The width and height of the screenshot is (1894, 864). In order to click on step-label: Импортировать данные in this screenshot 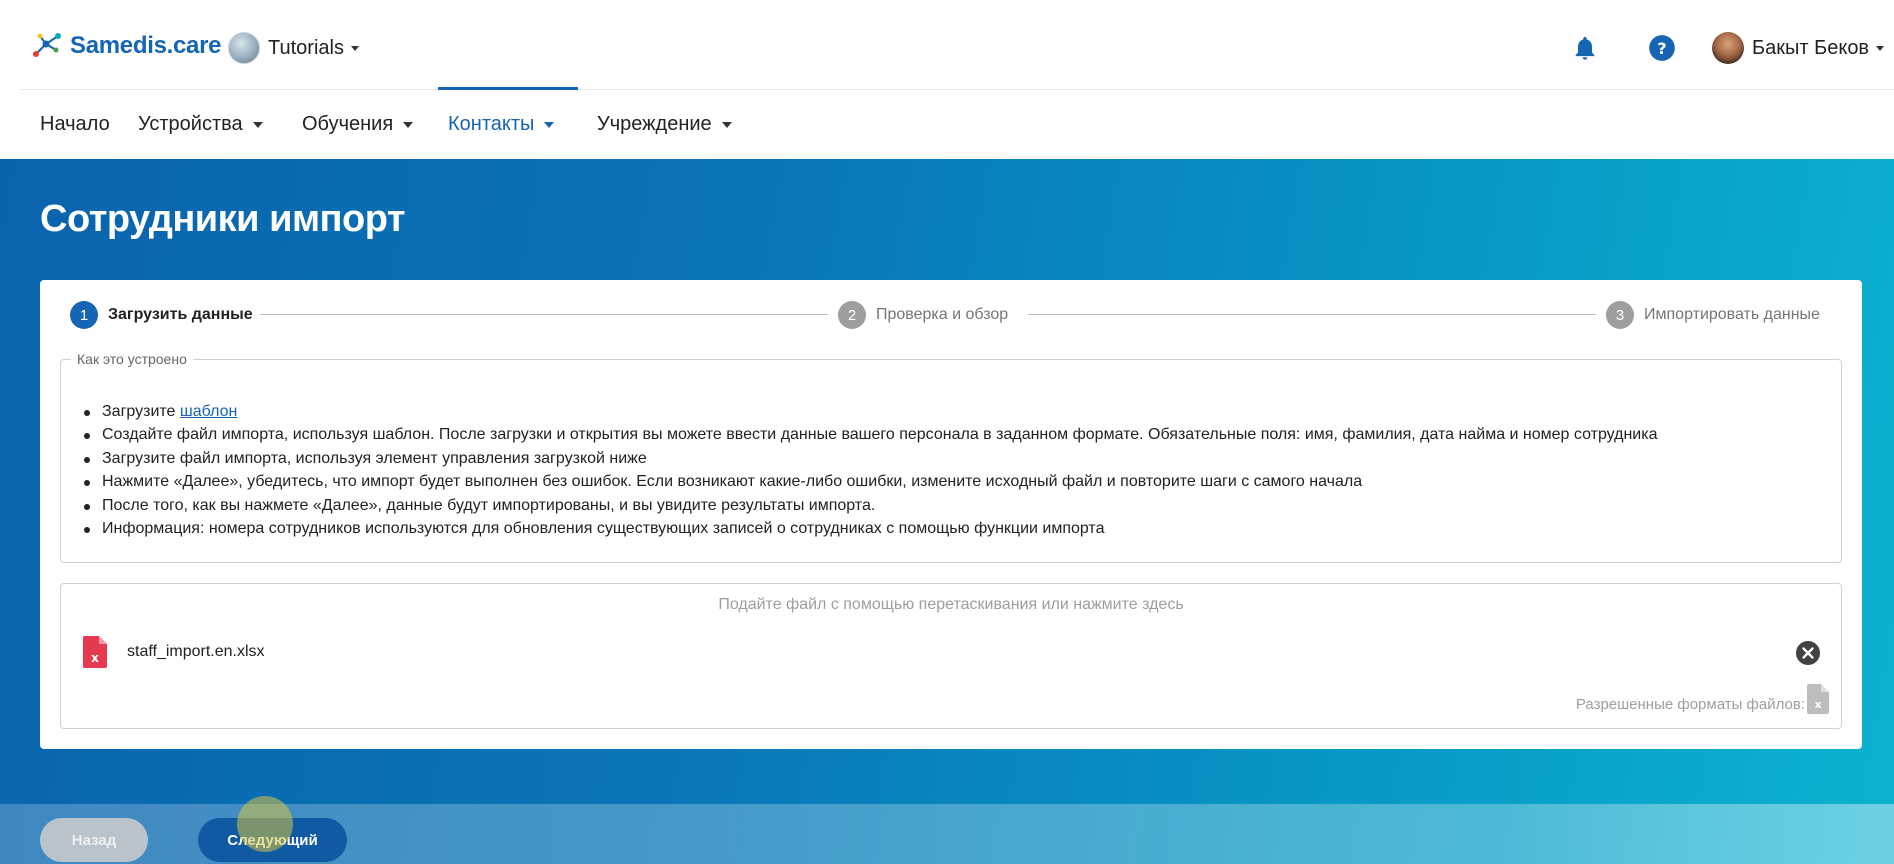, I will do `click(1732, 314)`.